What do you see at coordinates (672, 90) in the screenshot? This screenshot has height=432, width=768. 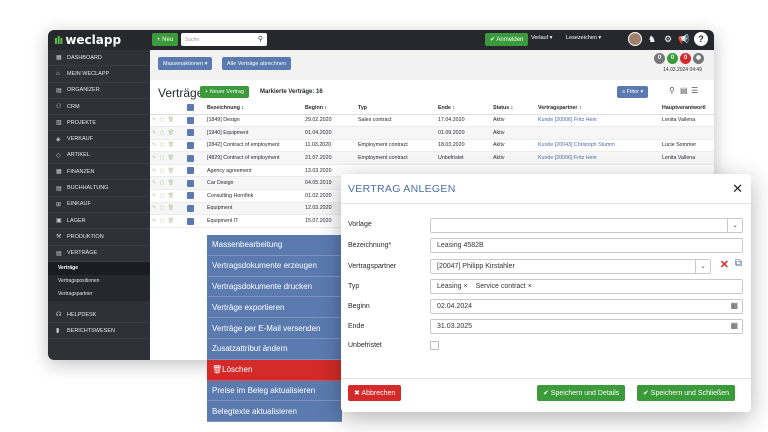 I see `search-icon: ⚲` at bounding box center [672, 90].